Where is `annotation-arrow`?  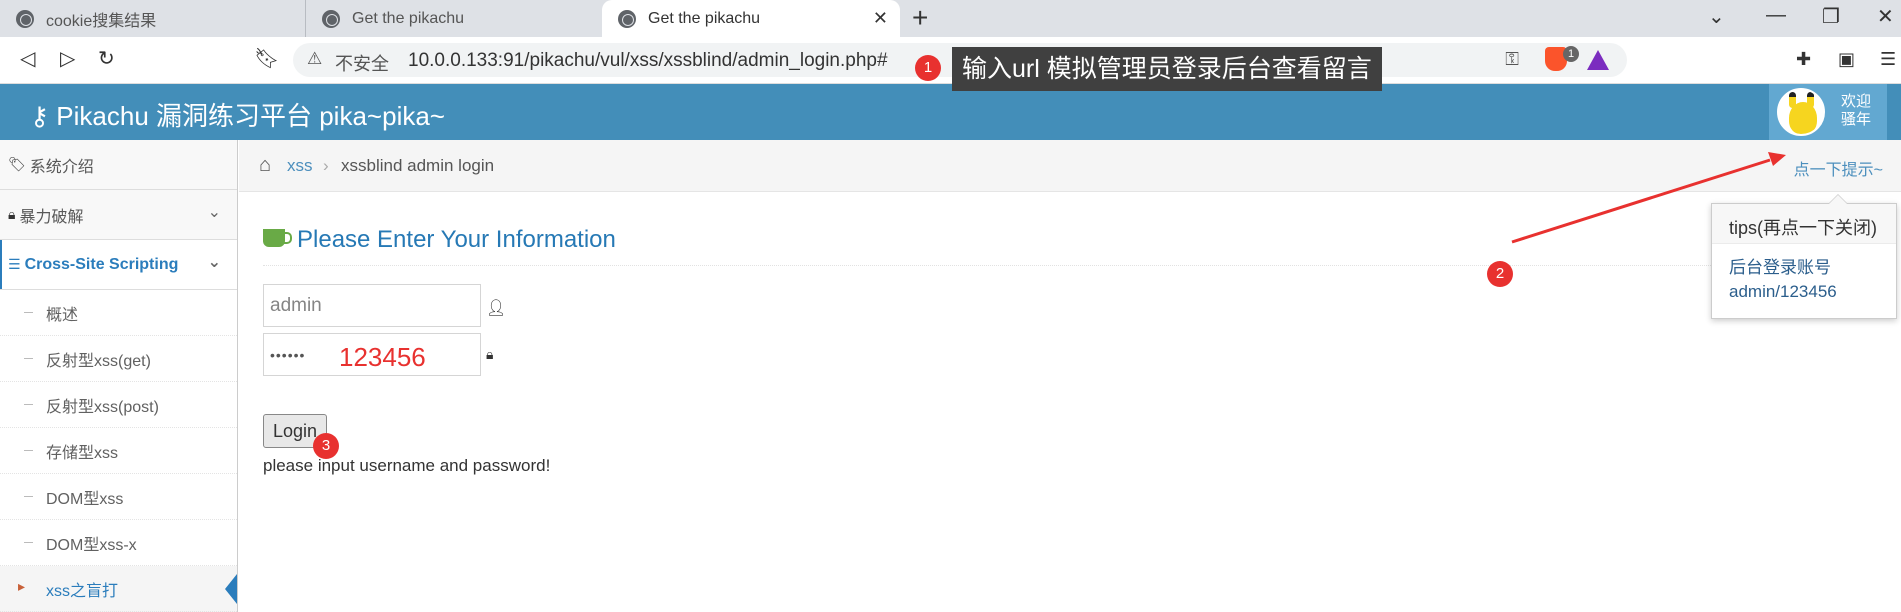 annotation-arrow is located at coordinates (1648, 198).